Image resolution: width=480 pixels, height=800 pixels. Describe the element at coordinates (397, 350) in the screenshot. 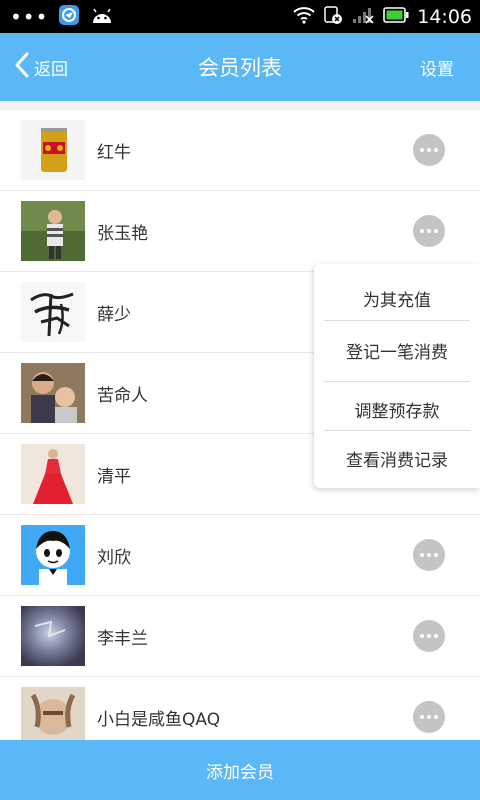

I see `menu-item-record-expense: 登记一笔消费` at that location.